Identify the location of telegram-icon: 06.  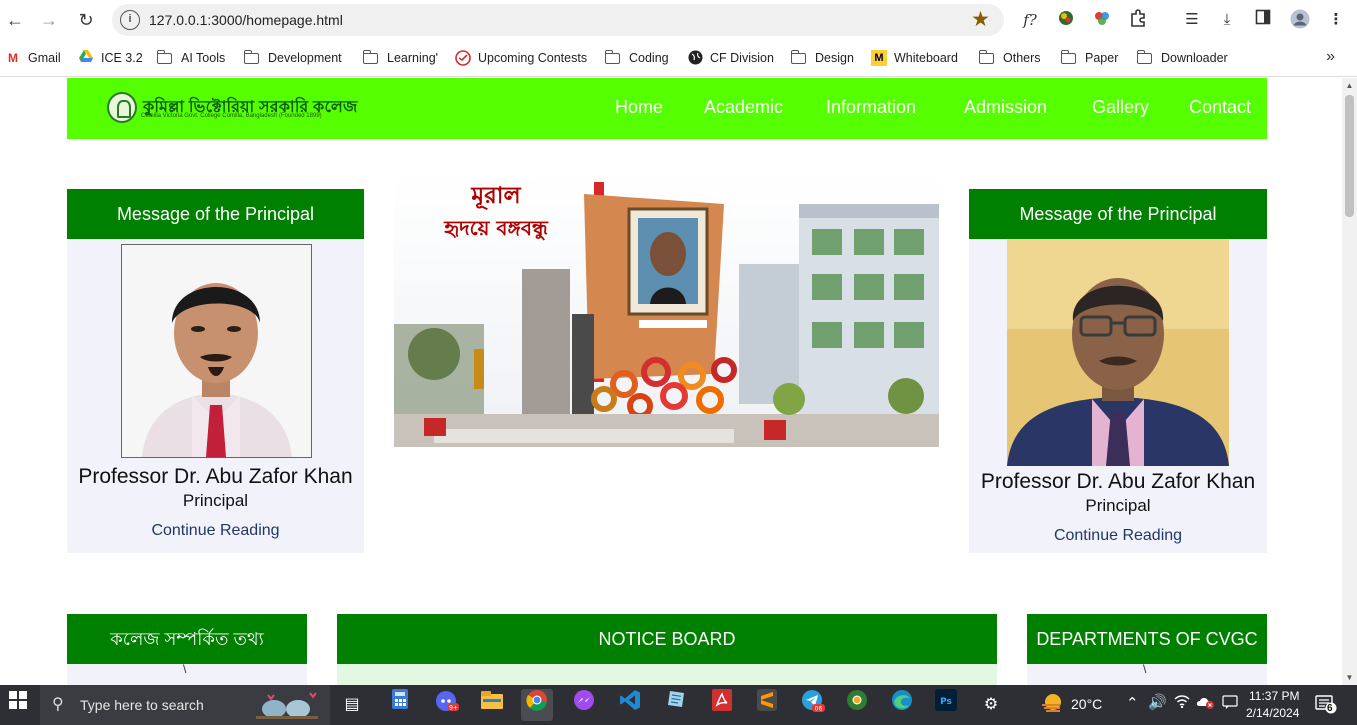
(813, 705).